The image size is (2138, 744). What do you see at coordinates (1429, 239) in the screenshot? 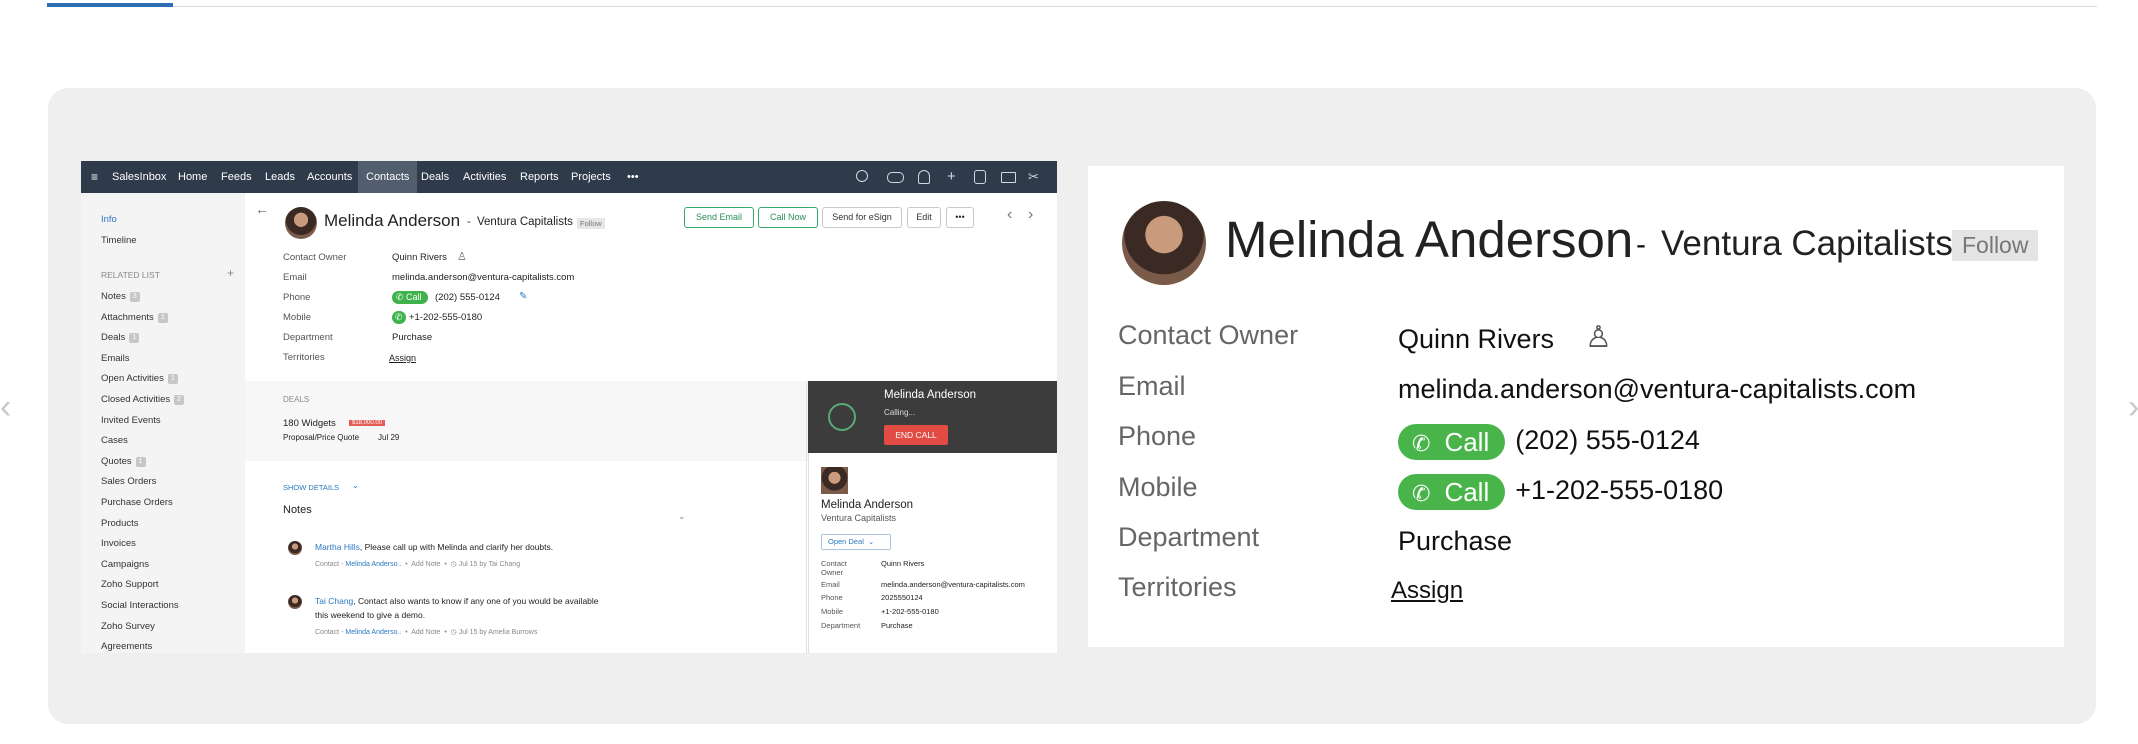
I see `zoom-contact-name: Melinda Anderson` at bounding box center [1429, 239].